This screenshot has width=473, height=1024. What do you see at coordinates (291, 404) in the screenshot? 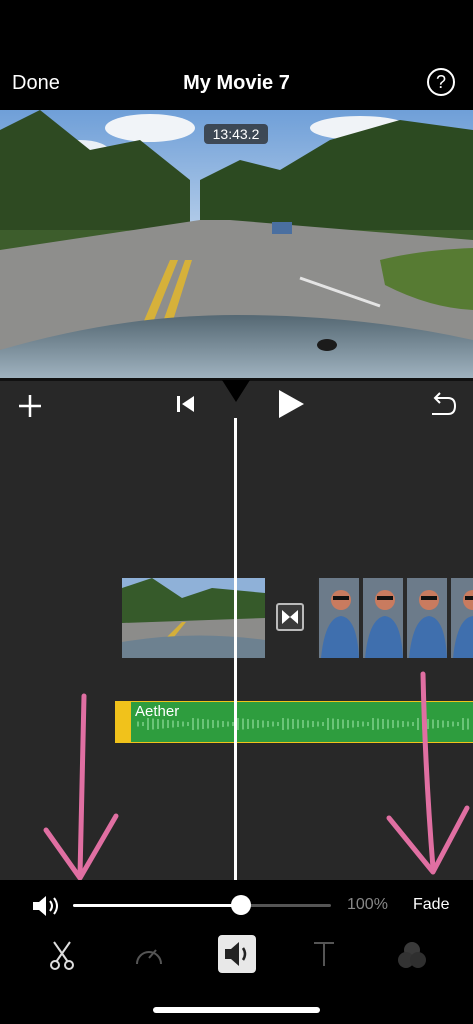
I see `play-icon` at bounding box center [291, 404].